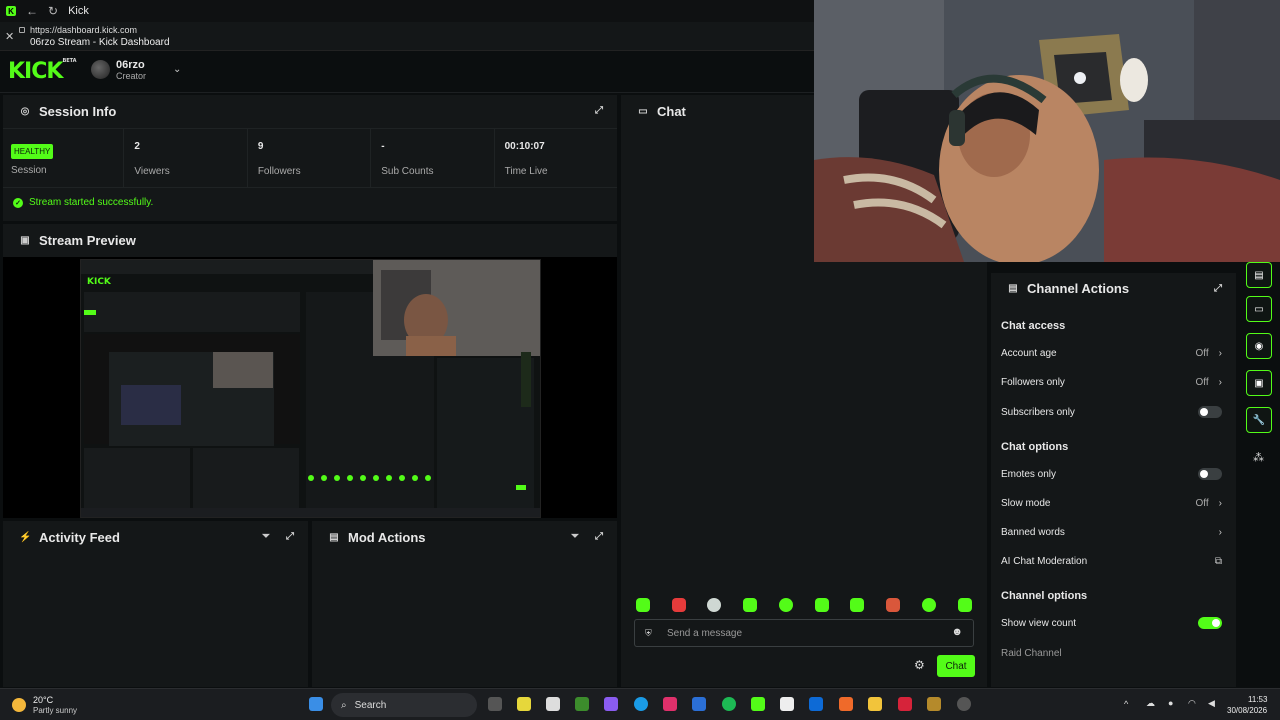  Describe the element at coordinates (671, 111) in the screenshot. I see `chat-title: Chat` at that location.